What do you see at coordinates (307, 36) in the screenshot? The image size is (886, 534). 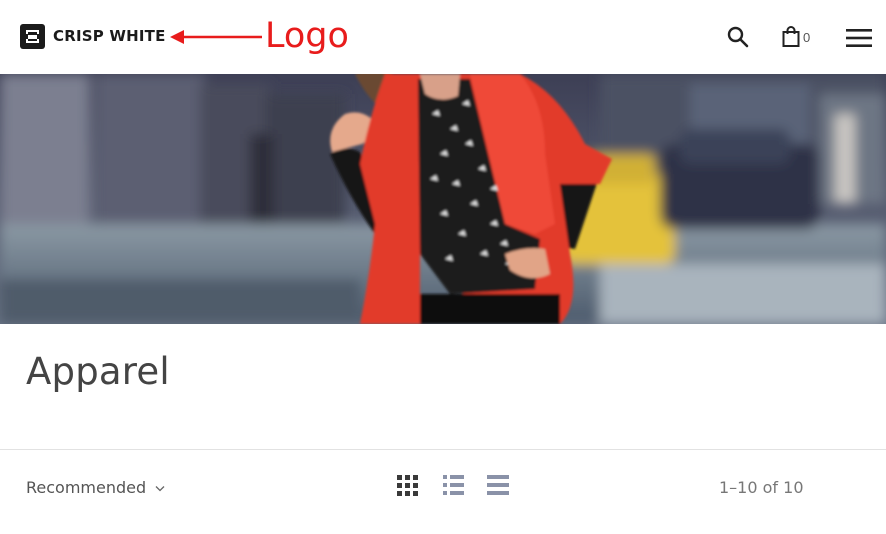 I see `annotation-label: Logo` at bounding box center [307, 36].